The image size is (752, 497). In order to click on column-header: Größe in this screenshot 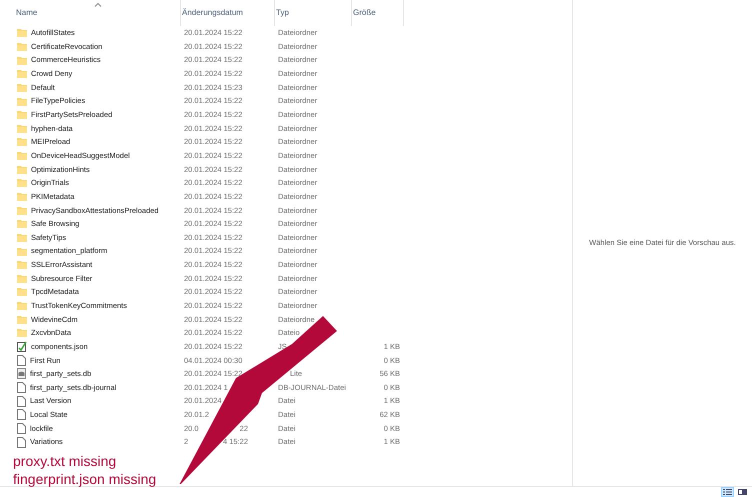, I will do `click(378, 13)`.